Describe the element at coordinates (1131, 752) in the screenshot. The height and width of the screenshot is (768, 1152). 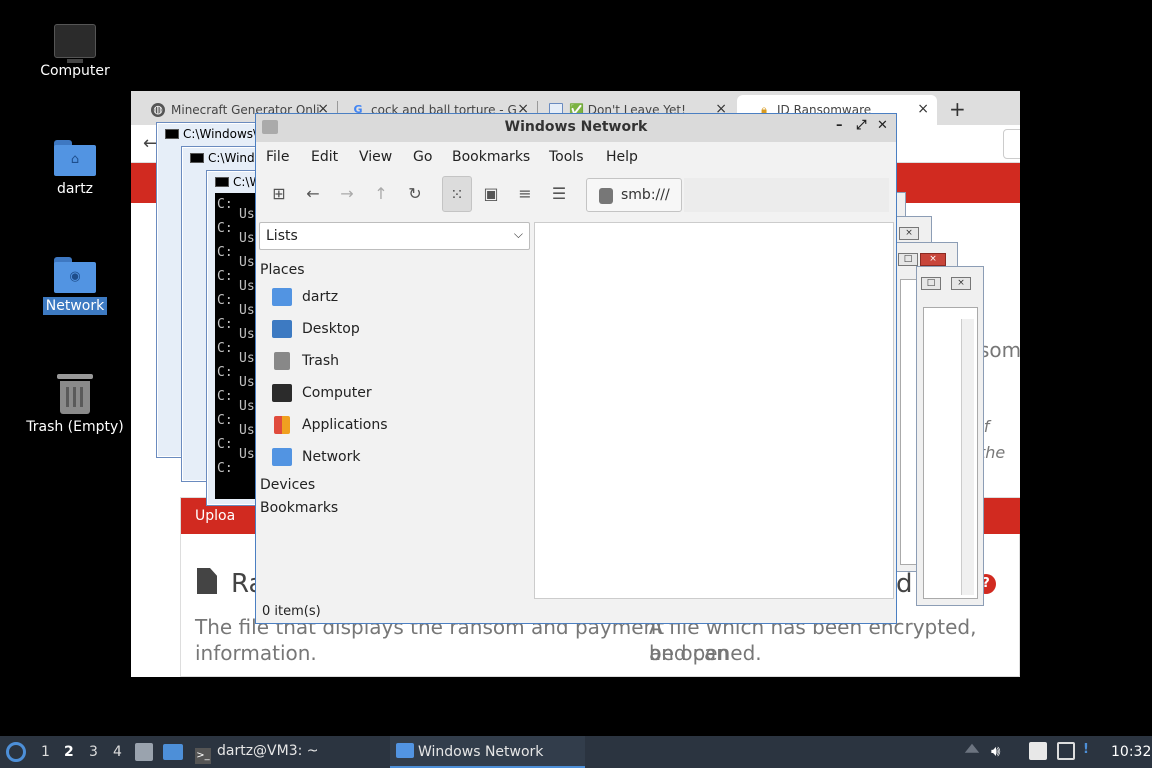
I see `clock: 10:32` at that location.